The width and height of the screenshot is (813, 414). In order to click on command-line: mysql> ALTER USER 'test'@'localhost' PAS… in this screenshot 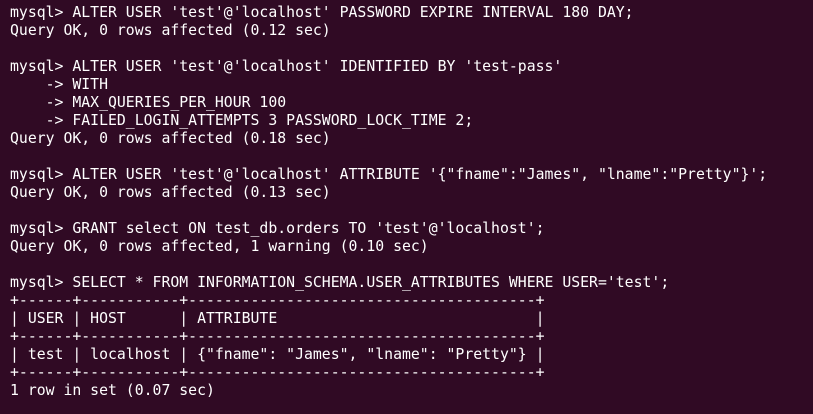, I will do `click(322, 12)`.